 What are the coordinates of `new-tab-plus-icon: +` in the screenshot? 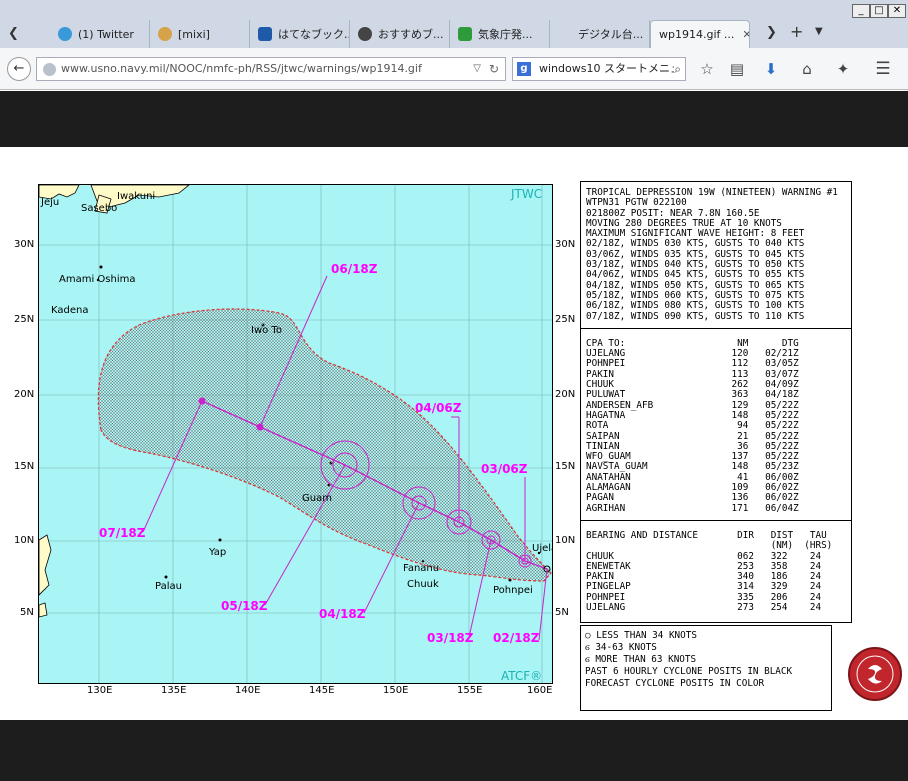 It's located at (796, 31).